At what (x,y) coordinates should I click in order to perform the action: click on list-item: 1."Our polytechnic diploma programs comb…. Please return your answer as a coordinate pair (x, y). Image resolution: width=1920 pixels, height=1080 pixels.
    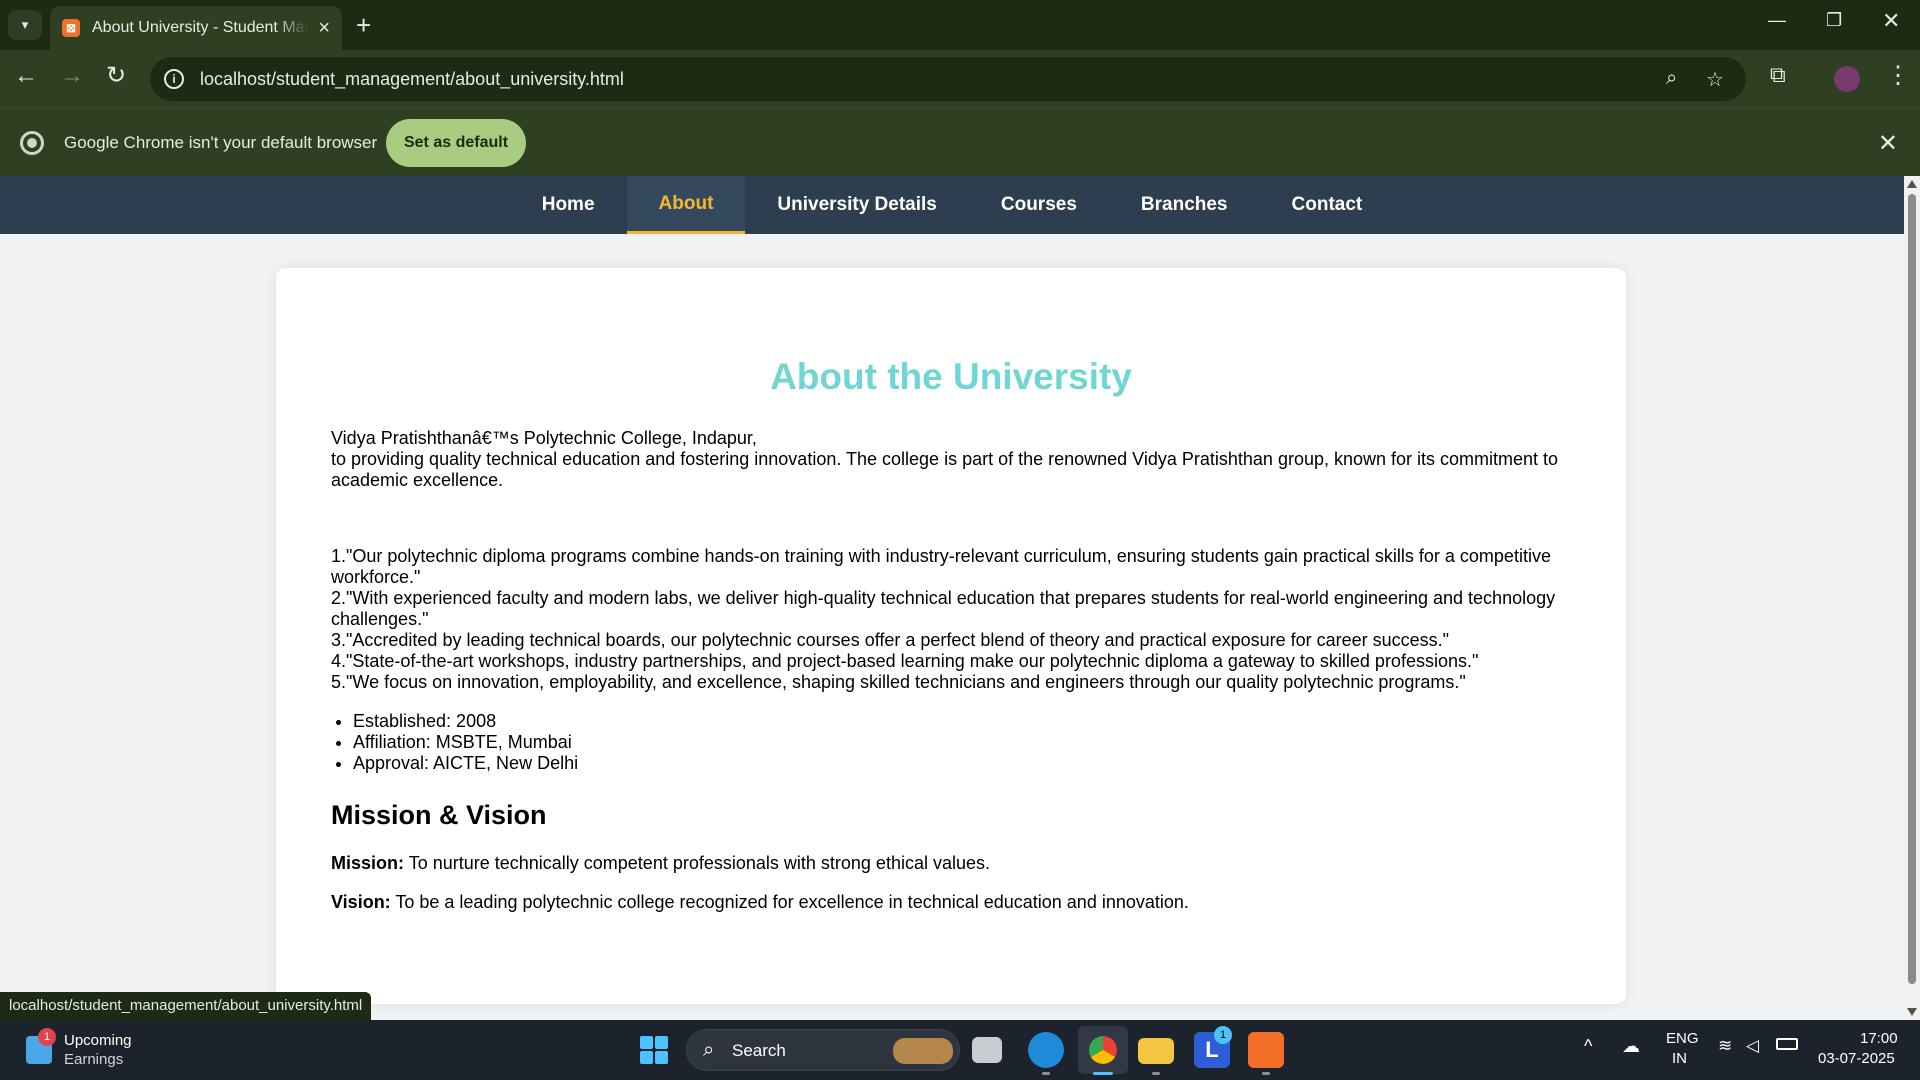
    Looking at the image, I should click on (941, 566).